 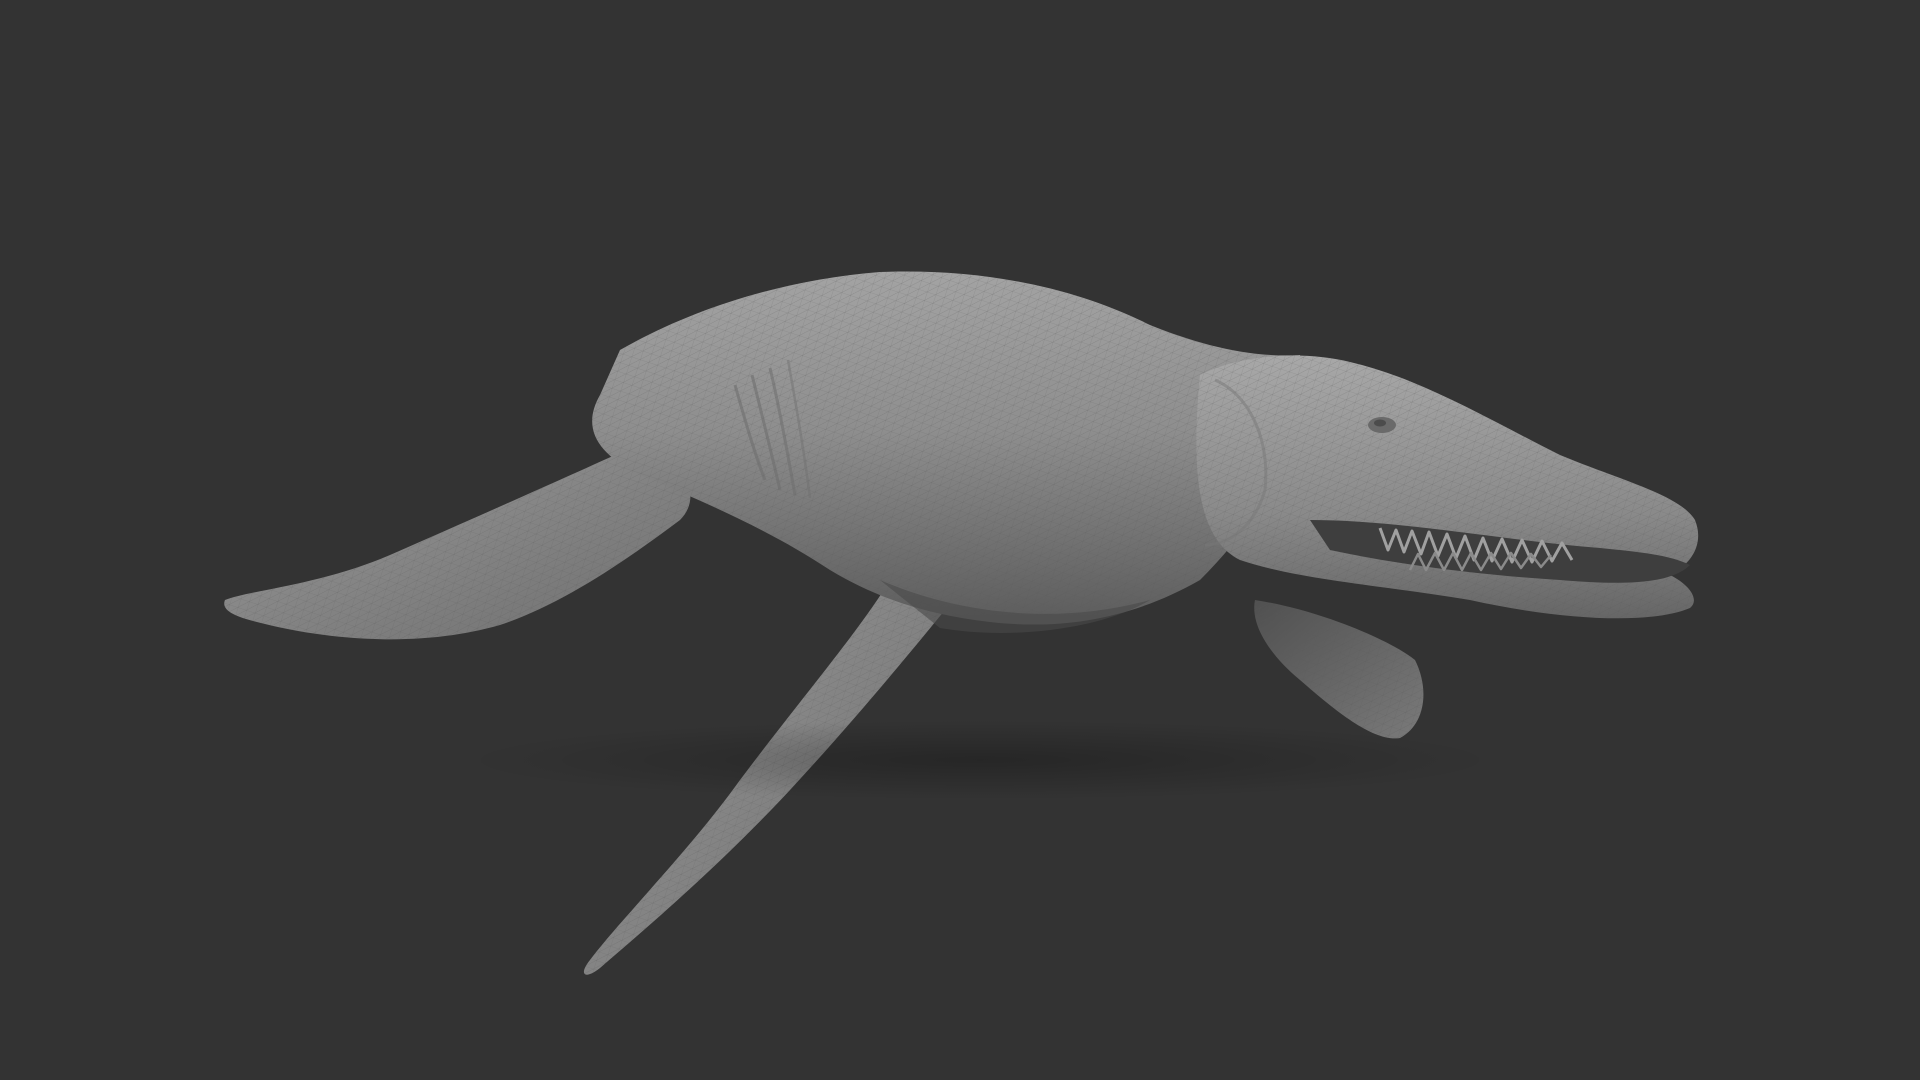 What do you see at coordinates (1339, 669) in the screenshot?
I see `rear-right-flipper` at bounding box center [1339, 669].